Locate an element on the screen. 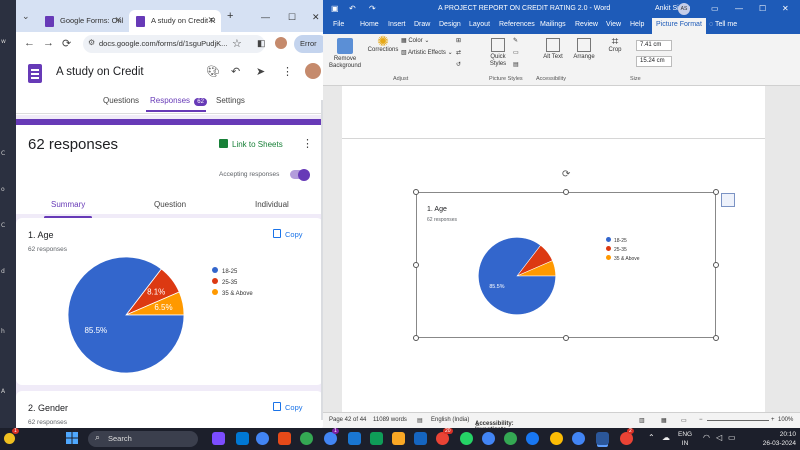 This screenshot has width=800, height=450. change-picture-icon: ⇄ is located at coordinates (458, 53).